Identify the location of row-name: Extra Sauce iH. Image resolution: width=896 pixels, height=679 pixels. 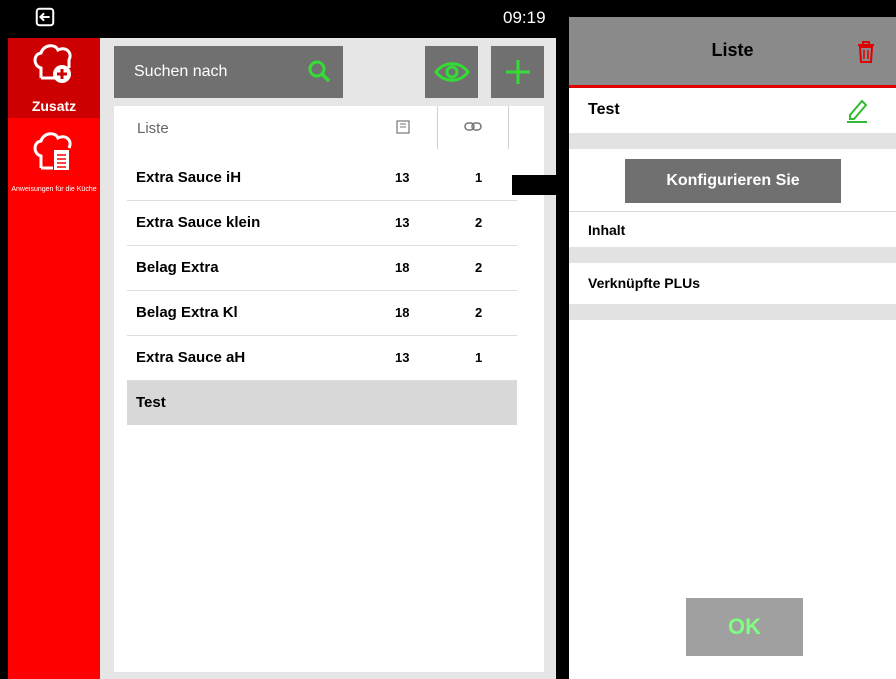
(189, 177).